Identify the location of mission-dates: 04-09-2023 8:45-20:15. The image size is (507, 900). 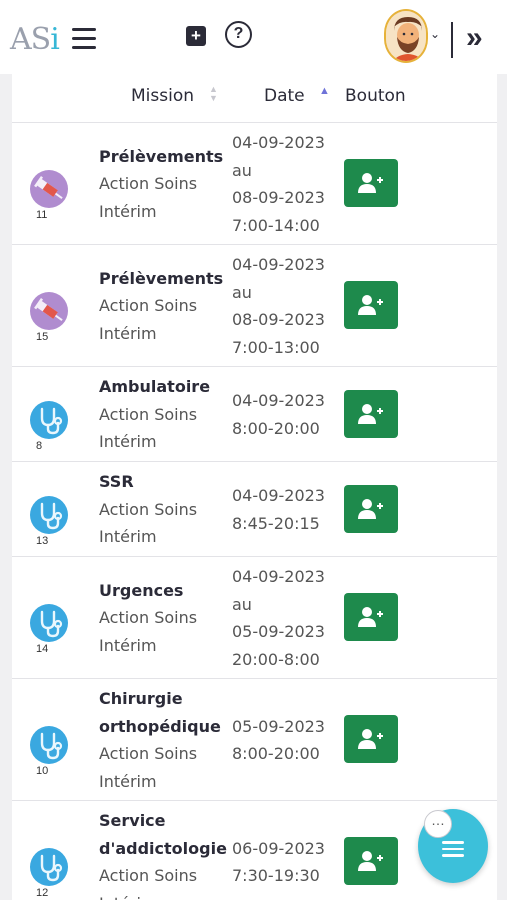
(278, 509).